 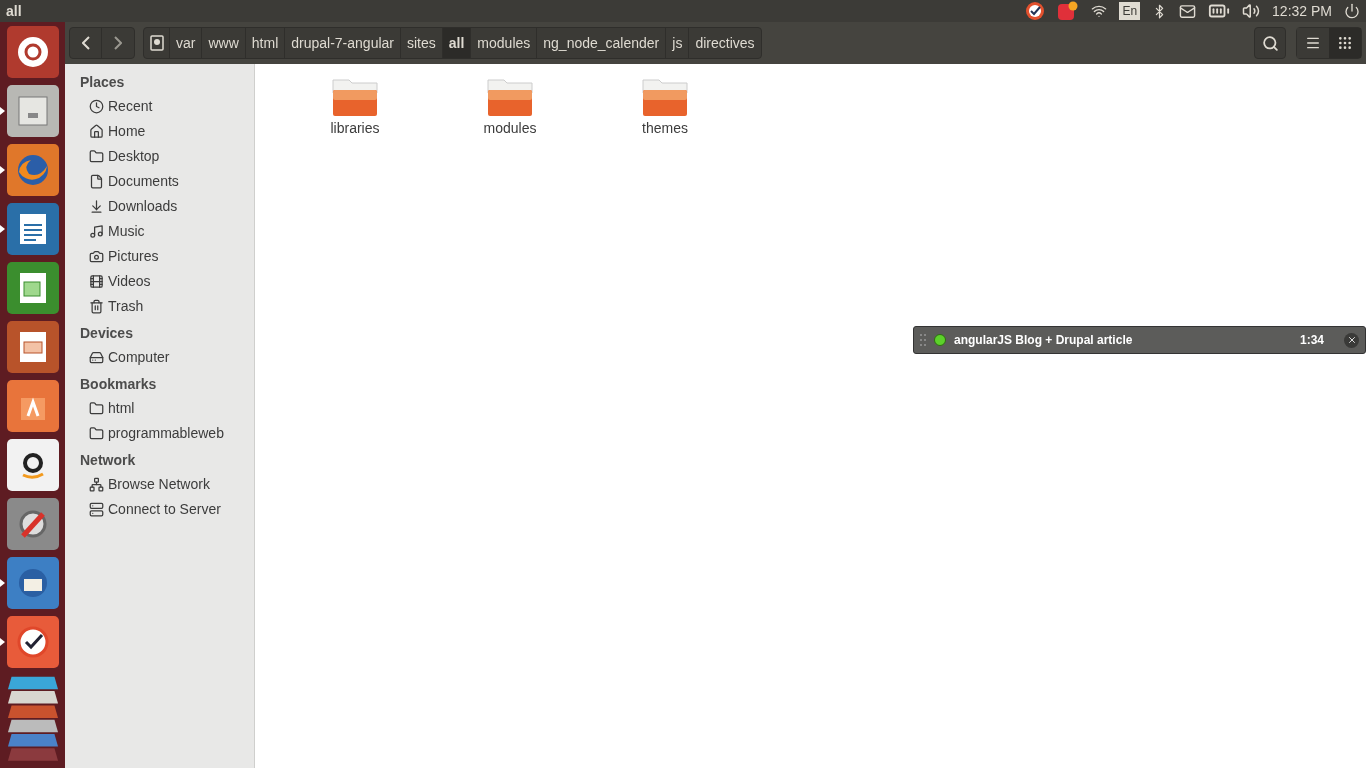 I want to click on path-segment: ng_node_calender, so click(x=602, y=43).